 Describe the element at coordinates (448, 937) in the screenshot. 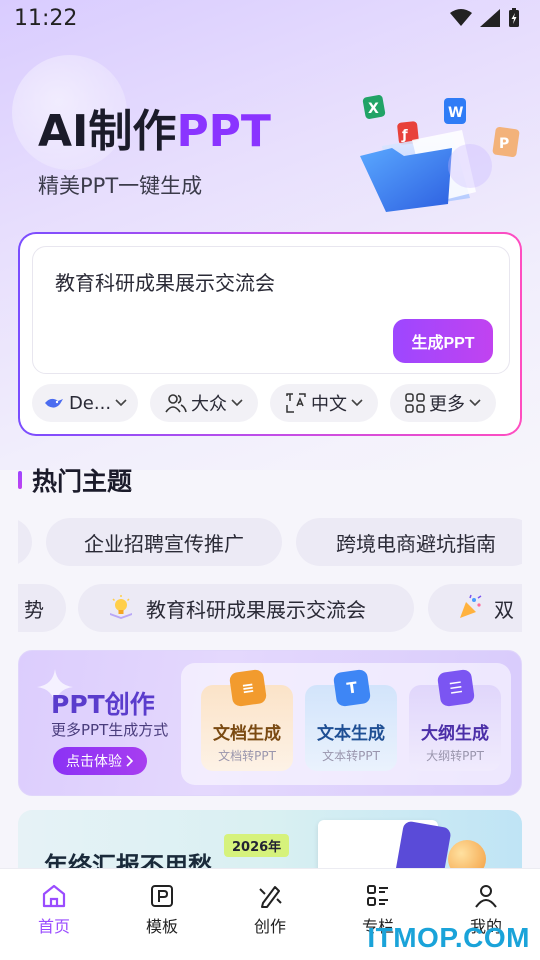

I see `watermark: ITMOP.COM` at that location.